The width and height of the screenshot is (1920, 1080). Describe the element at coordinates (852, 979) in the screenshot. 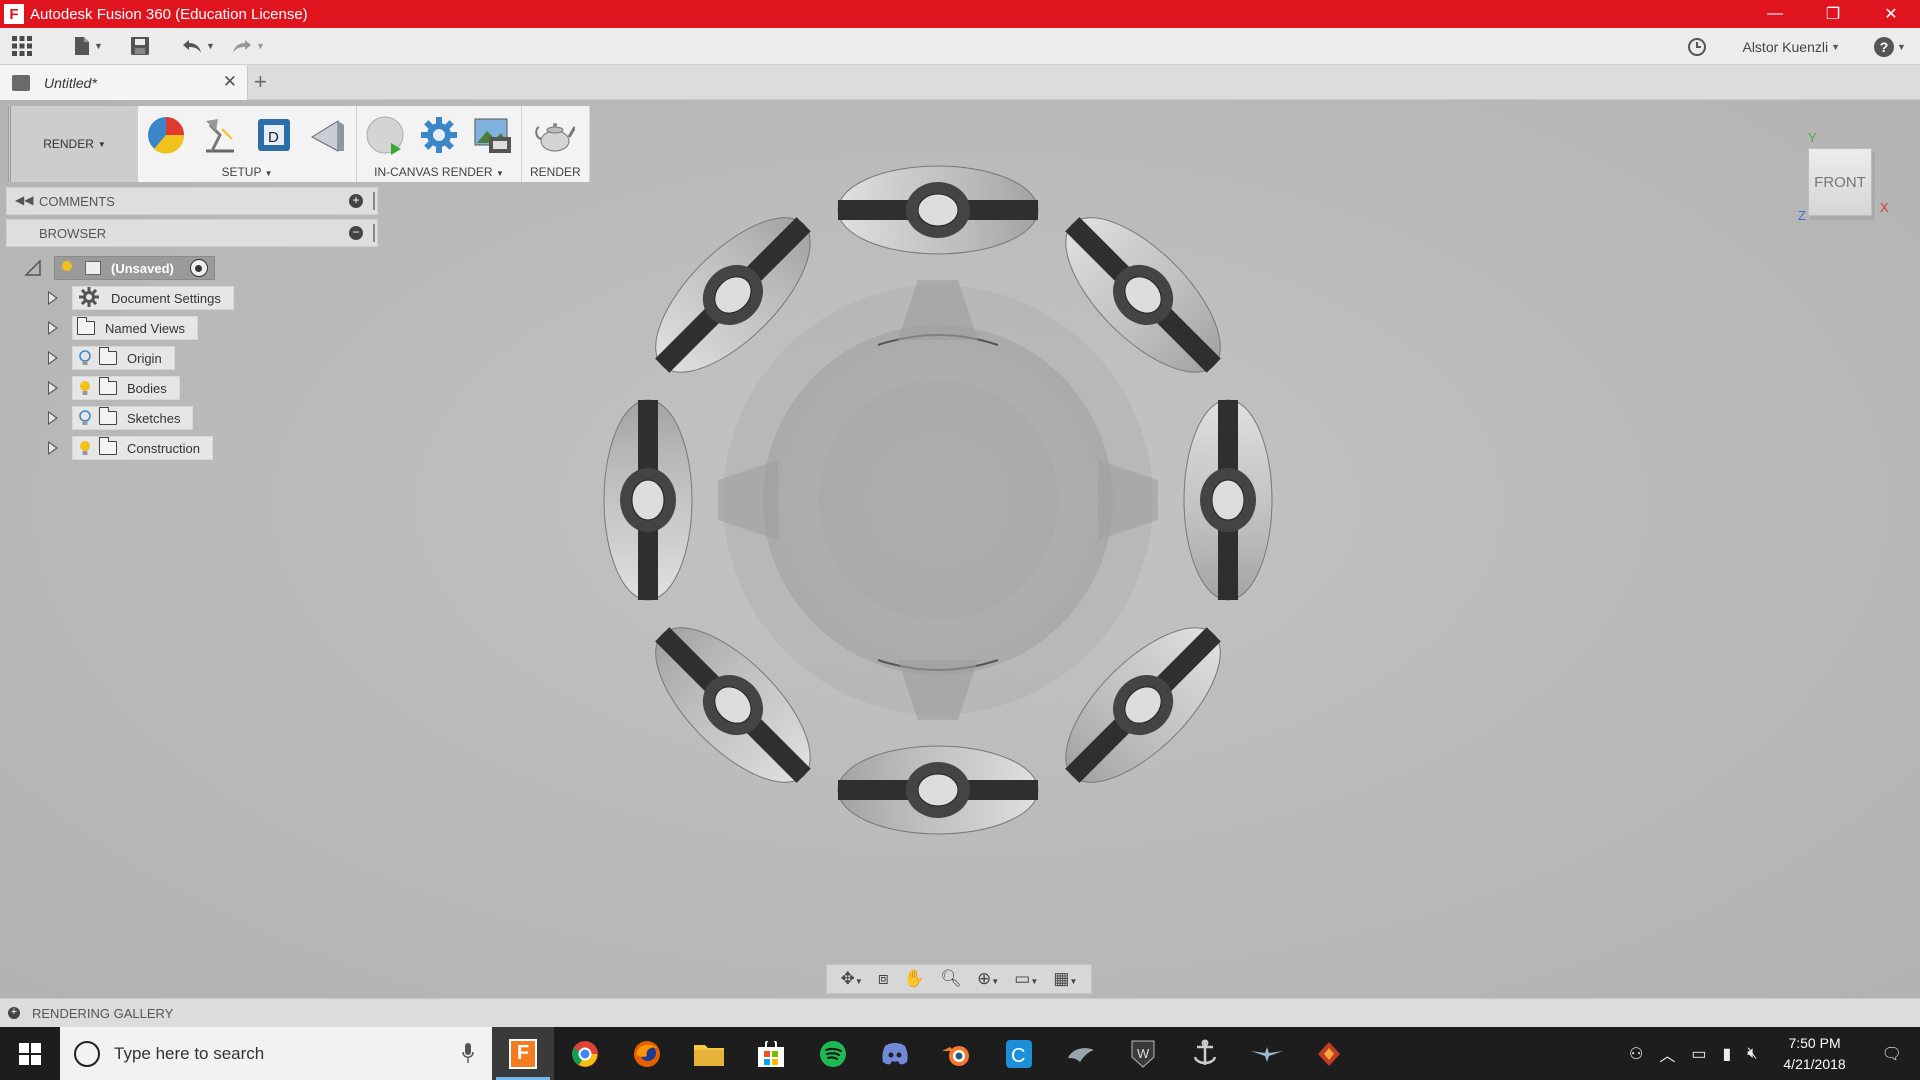

I see `orbit-icon: ✥▼` at that location.